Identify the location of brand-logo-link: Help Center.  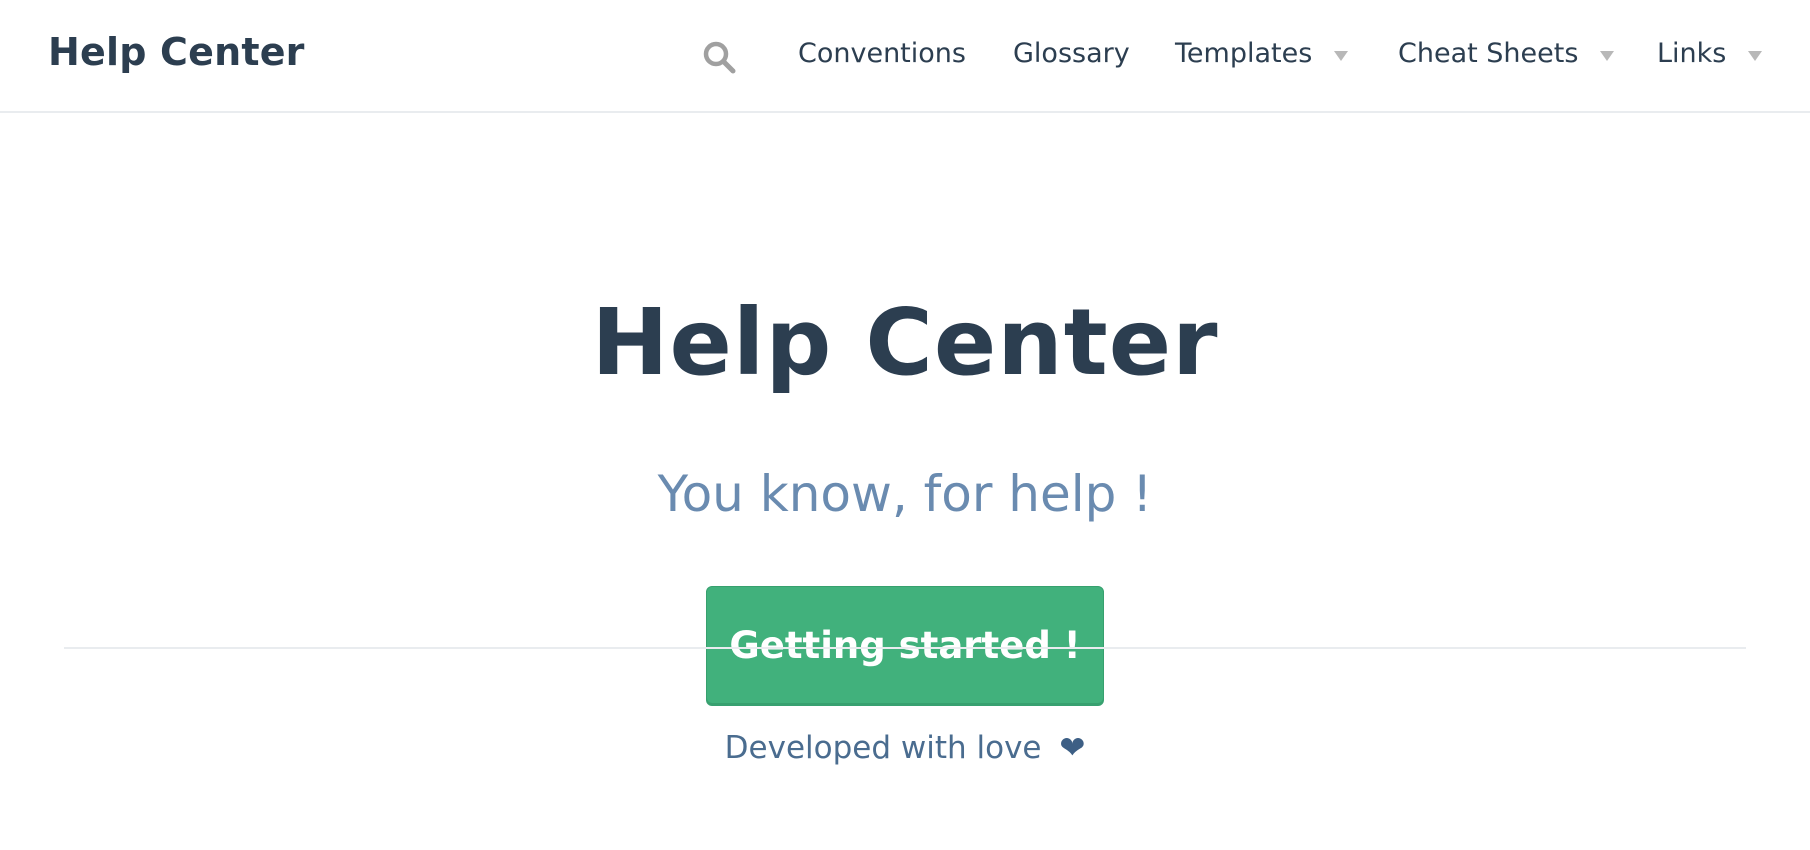
(176, 52).